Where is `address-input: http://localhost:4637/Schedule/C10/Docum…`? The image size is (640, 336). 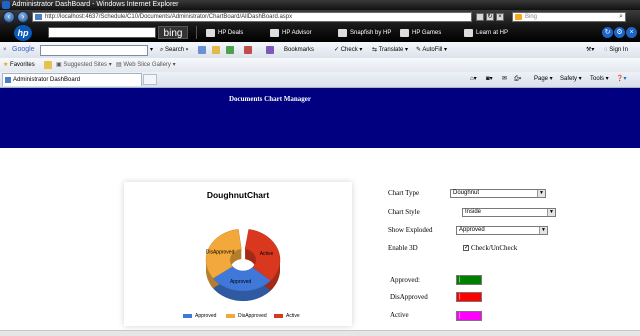 address-input: http://localhost:4637/Schedule/C10/Docum… is located at coordinates (252, 17).